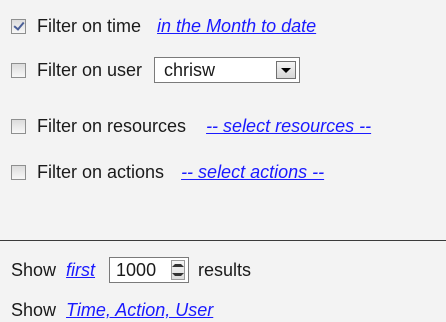  Describe the element at coordinates (140, 270) in the screenshot. I see `result-count-value: 1000` at that location.